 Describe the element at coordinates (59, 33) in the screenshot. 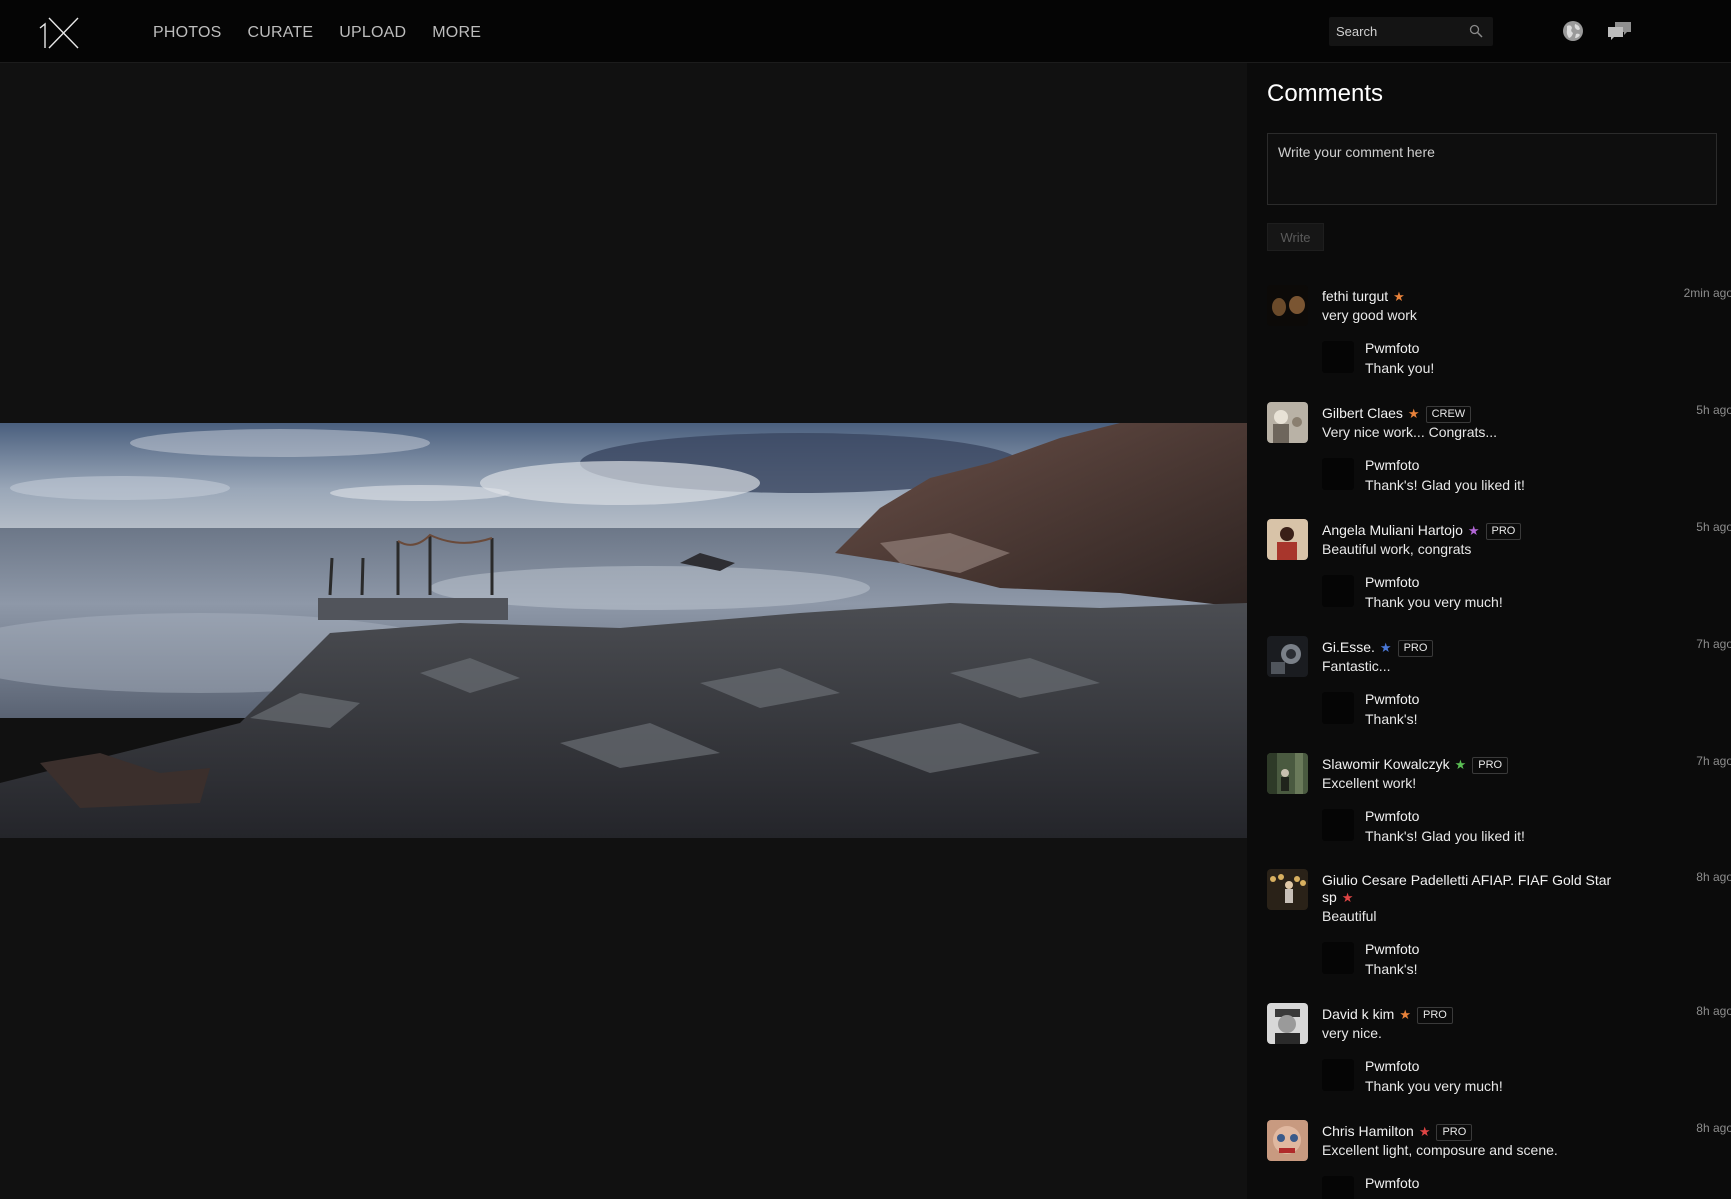

I see `1x-logo-icon` at that location.